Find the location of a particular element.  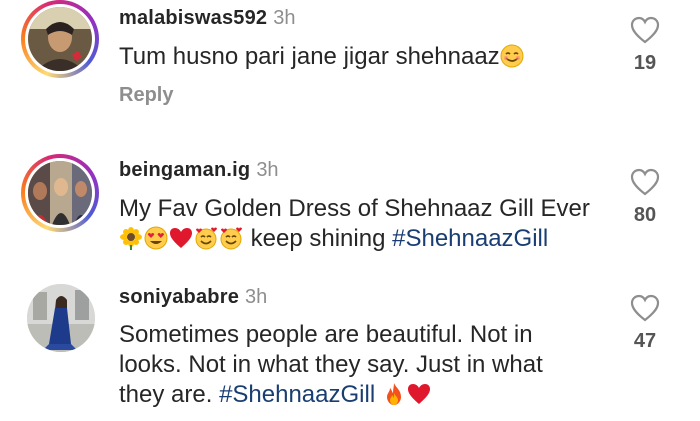

comment-text-content: Tum husno pari jane jigar shehnaaz is located at coordinates (309, 56).